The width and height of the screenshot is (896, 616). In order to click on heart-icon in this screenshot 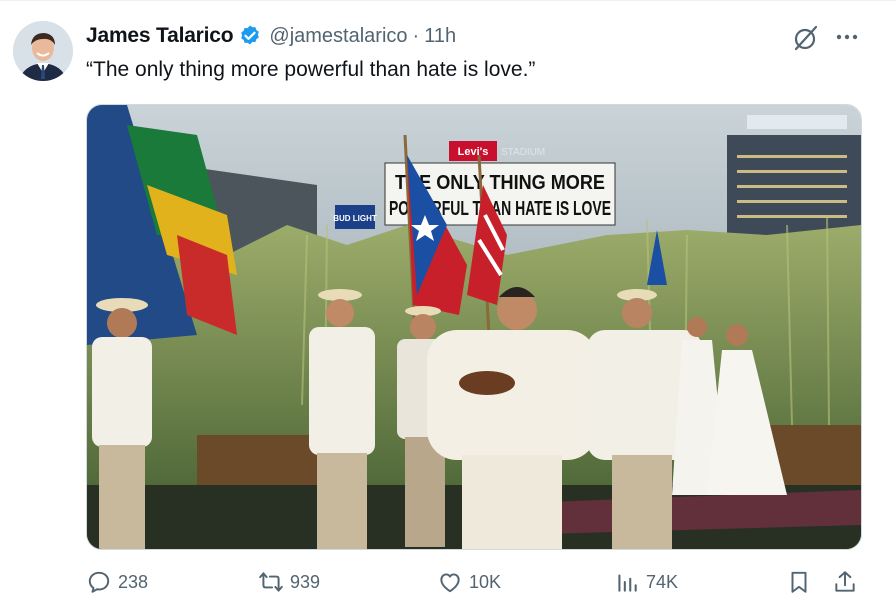, I will do `click(450, 583)`.